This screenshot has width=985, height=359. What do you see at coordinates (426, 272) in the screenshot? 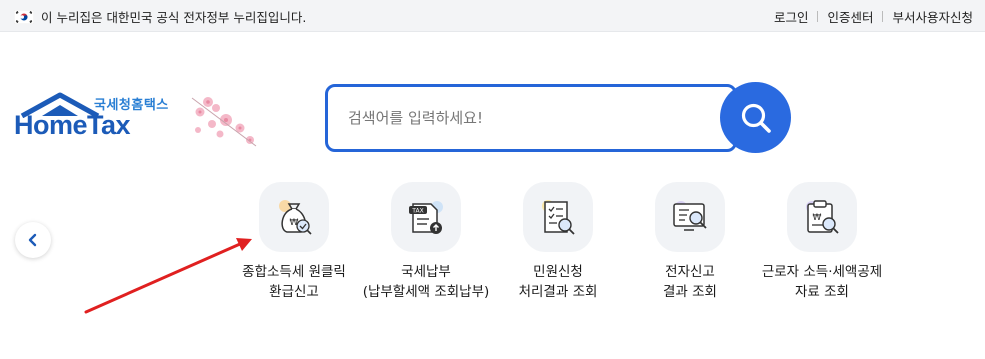
I see `menu-label-line1: 국세납부` at bounding box center [426, 272].